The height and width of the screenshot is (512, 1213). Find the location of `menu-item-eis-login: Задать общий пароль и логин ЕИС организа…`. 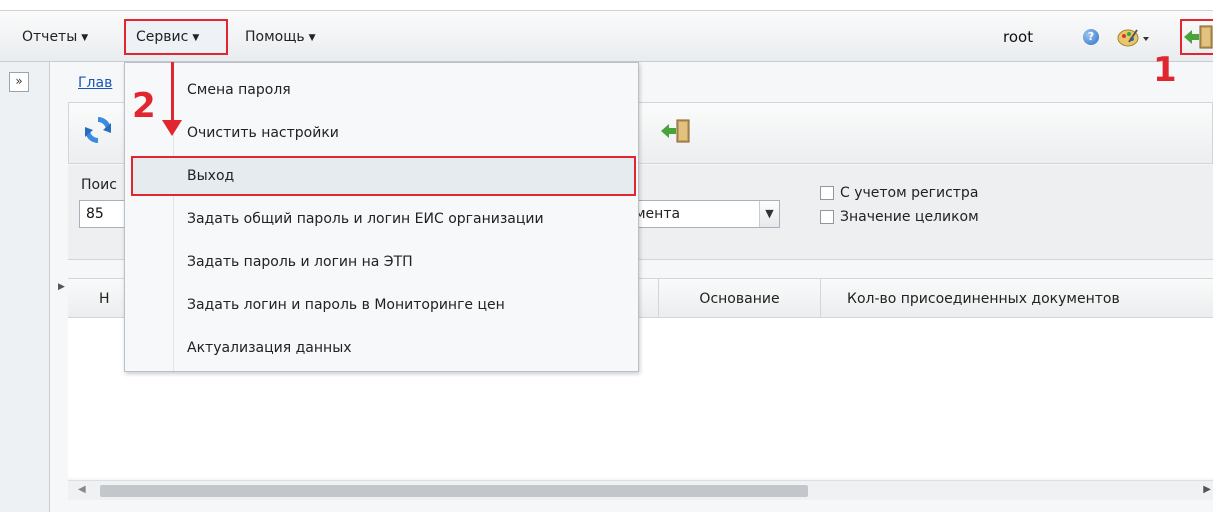

menu-item-eis-login: Задать общий пароль и логин ЕИС организа… is located at coordinates (365, 219).